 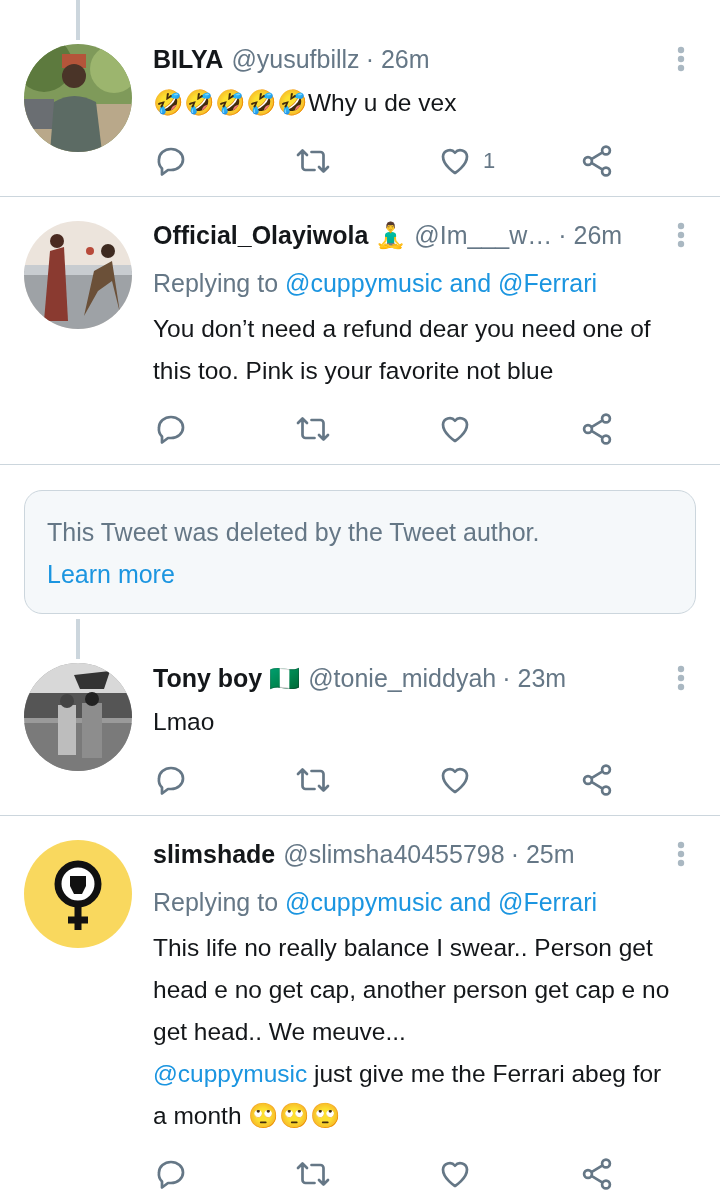 I want to click on tweet-text: 🤣🤣🤣🤣🤣Why u de vex, so click(x=305, y=103).